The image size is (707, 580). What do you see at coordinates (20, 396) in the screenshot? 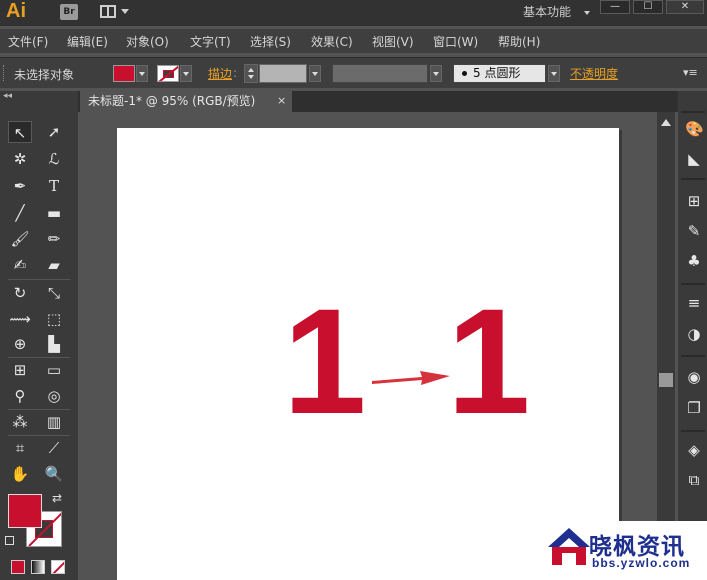
I see `eyedropper-tool-icon: ⚲` at bounding box center [20, 396].